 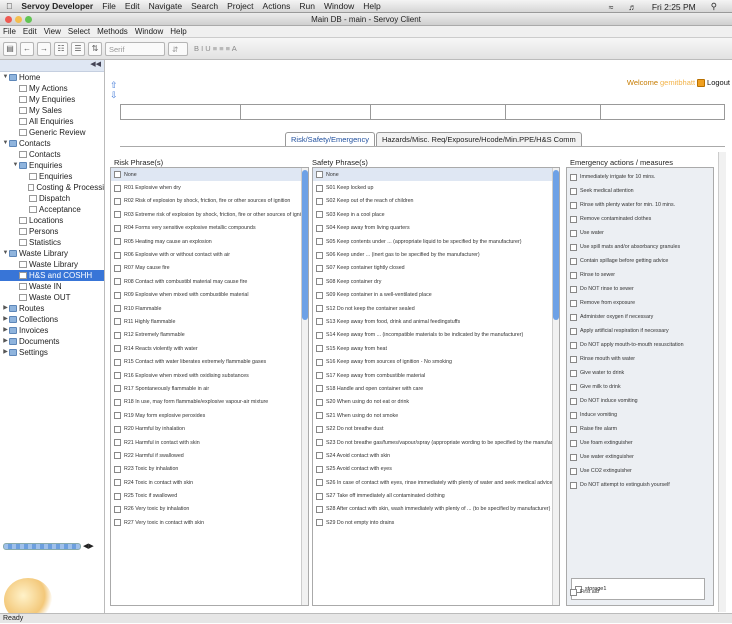 I want to click on expand-arrows-icon: ◀▶, so click(x=88, y=546).